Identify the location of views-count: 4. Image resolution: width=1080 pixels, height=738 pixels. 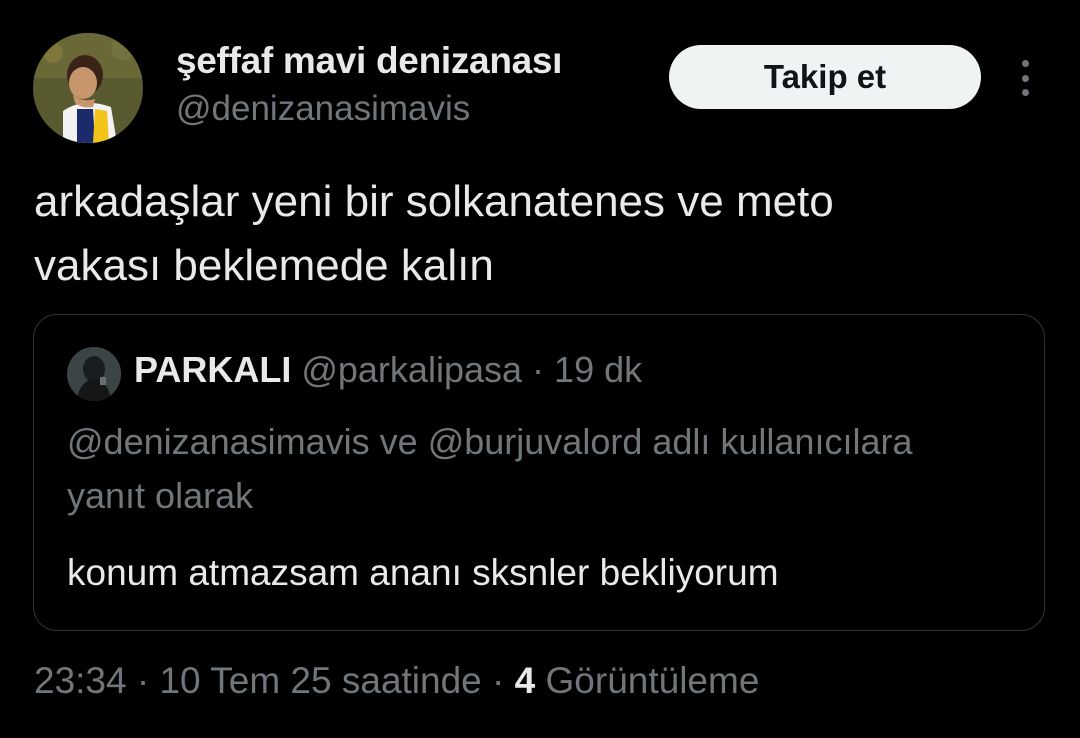
(525, 680).